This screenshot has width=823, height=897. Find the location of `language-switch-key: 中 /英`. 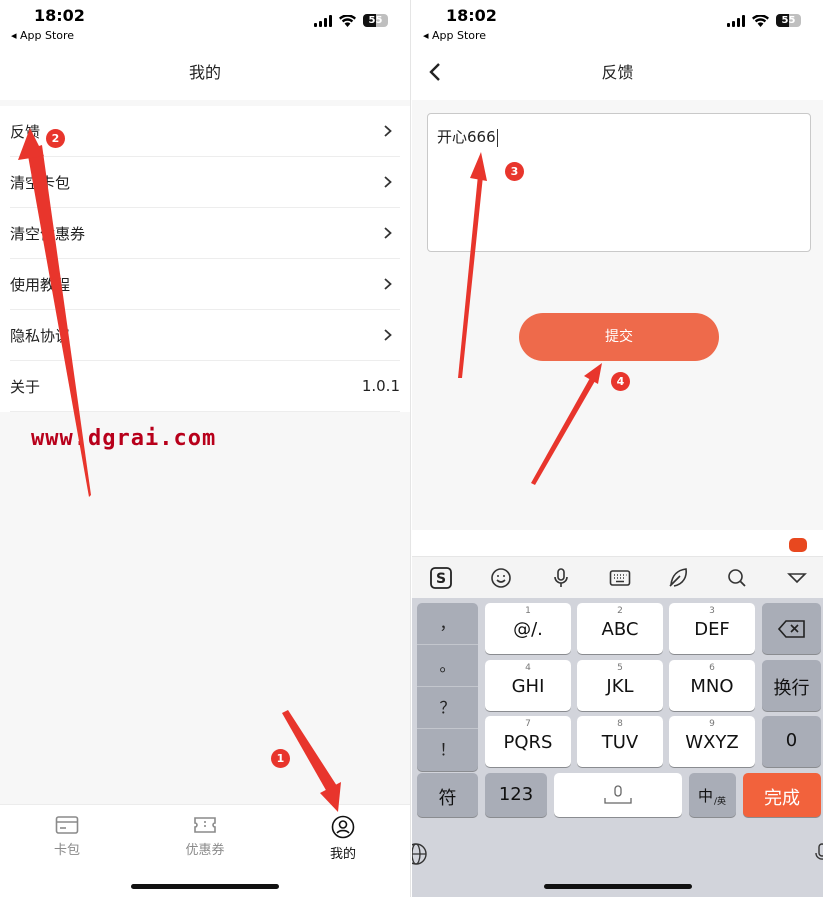

language-switch-key: 中 /英 is located at coordinates (712, 795).